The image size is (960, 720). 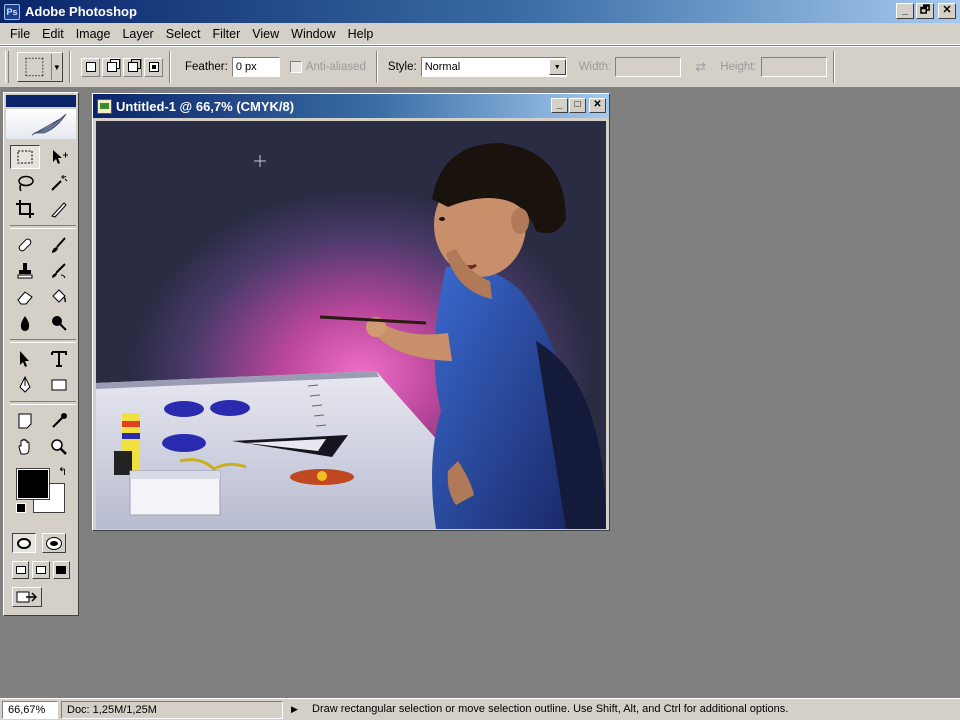 I want to click on notes-tool, so click(x=25, y=421).